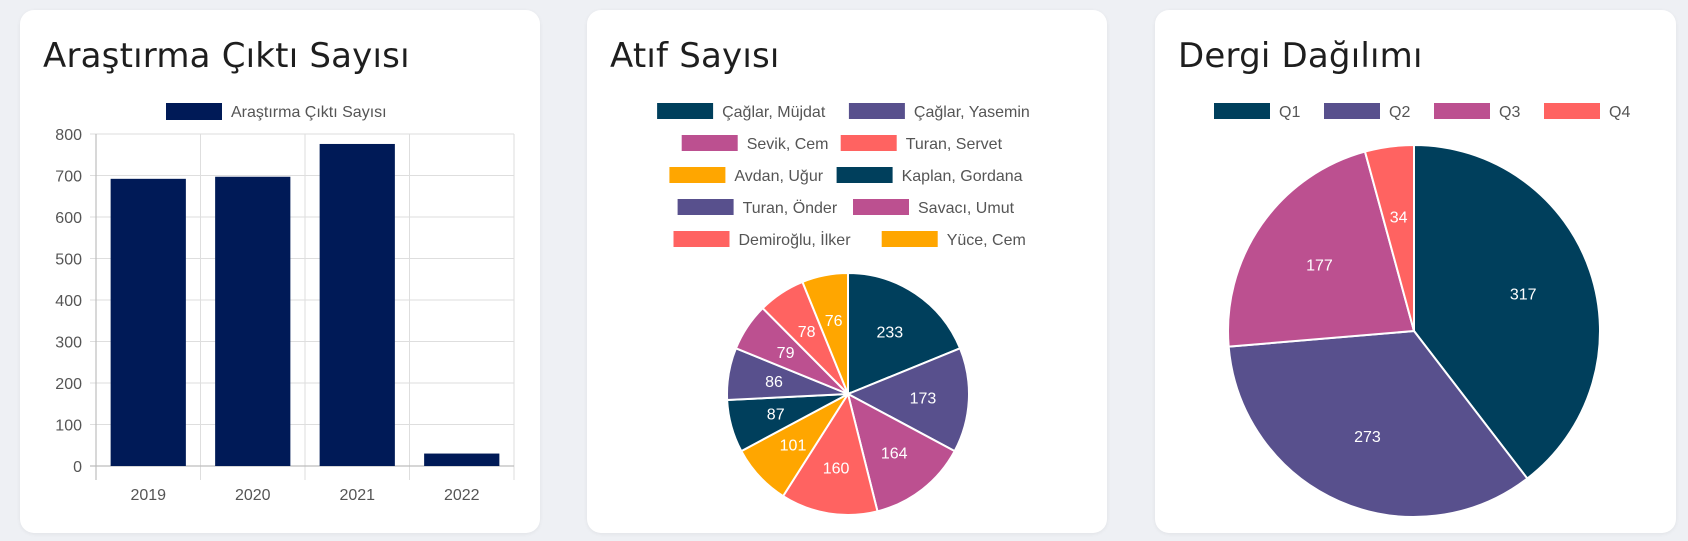  What do you see at coordinates (68, 218) in the screenshot?
I see `y-tick-label: 600` at bounding box center [68, 218].